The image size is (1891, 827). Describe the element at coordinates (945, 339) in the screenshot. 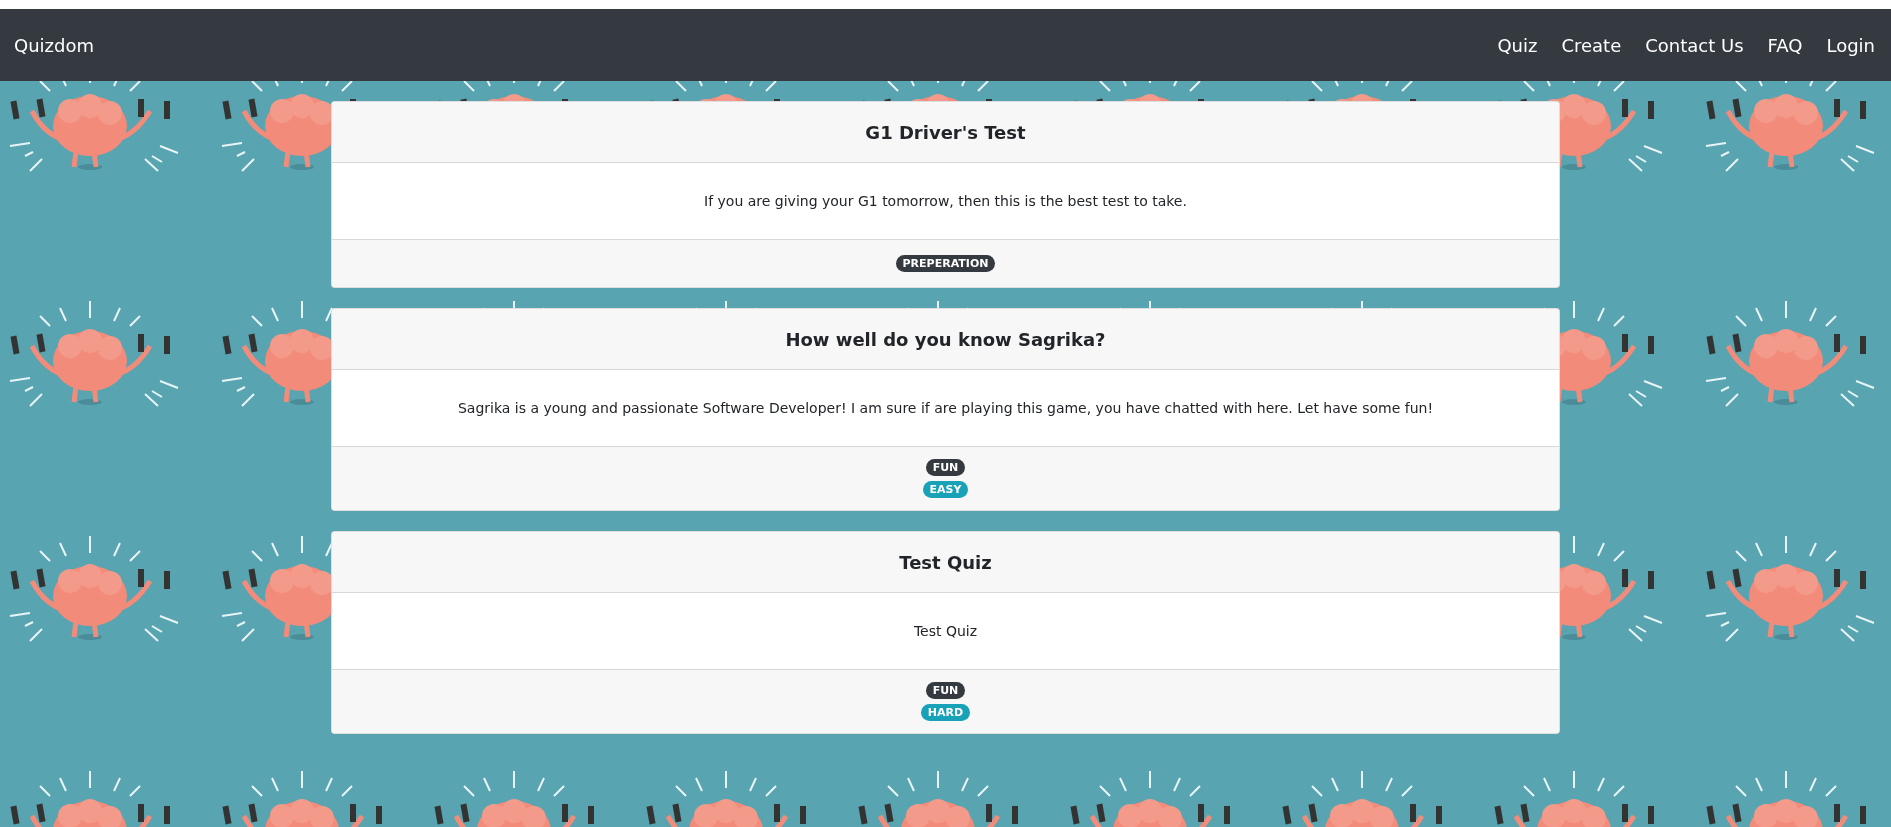

I see `quiz-title: How well do you know Sagrika?` at that location.